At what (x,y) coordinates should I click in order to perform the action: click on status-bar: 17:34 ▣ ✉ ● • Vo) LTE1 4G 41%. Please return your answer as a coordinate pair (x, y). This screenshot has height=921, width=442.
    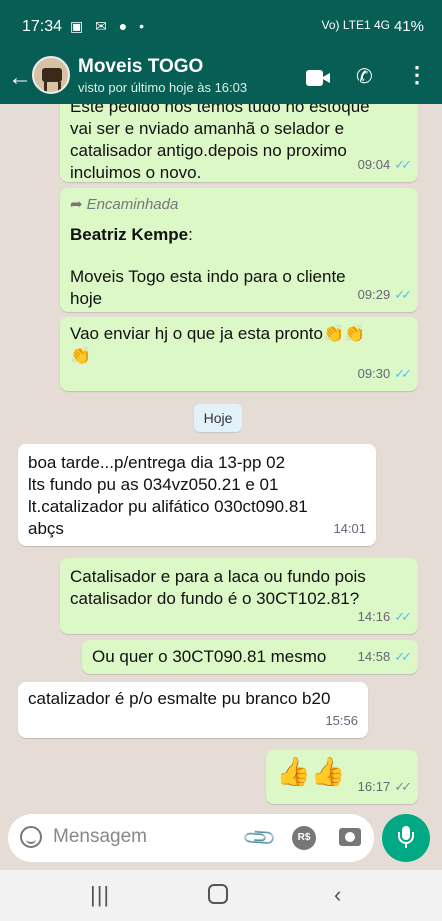
    Looking at the image, I should click on (221, 27).